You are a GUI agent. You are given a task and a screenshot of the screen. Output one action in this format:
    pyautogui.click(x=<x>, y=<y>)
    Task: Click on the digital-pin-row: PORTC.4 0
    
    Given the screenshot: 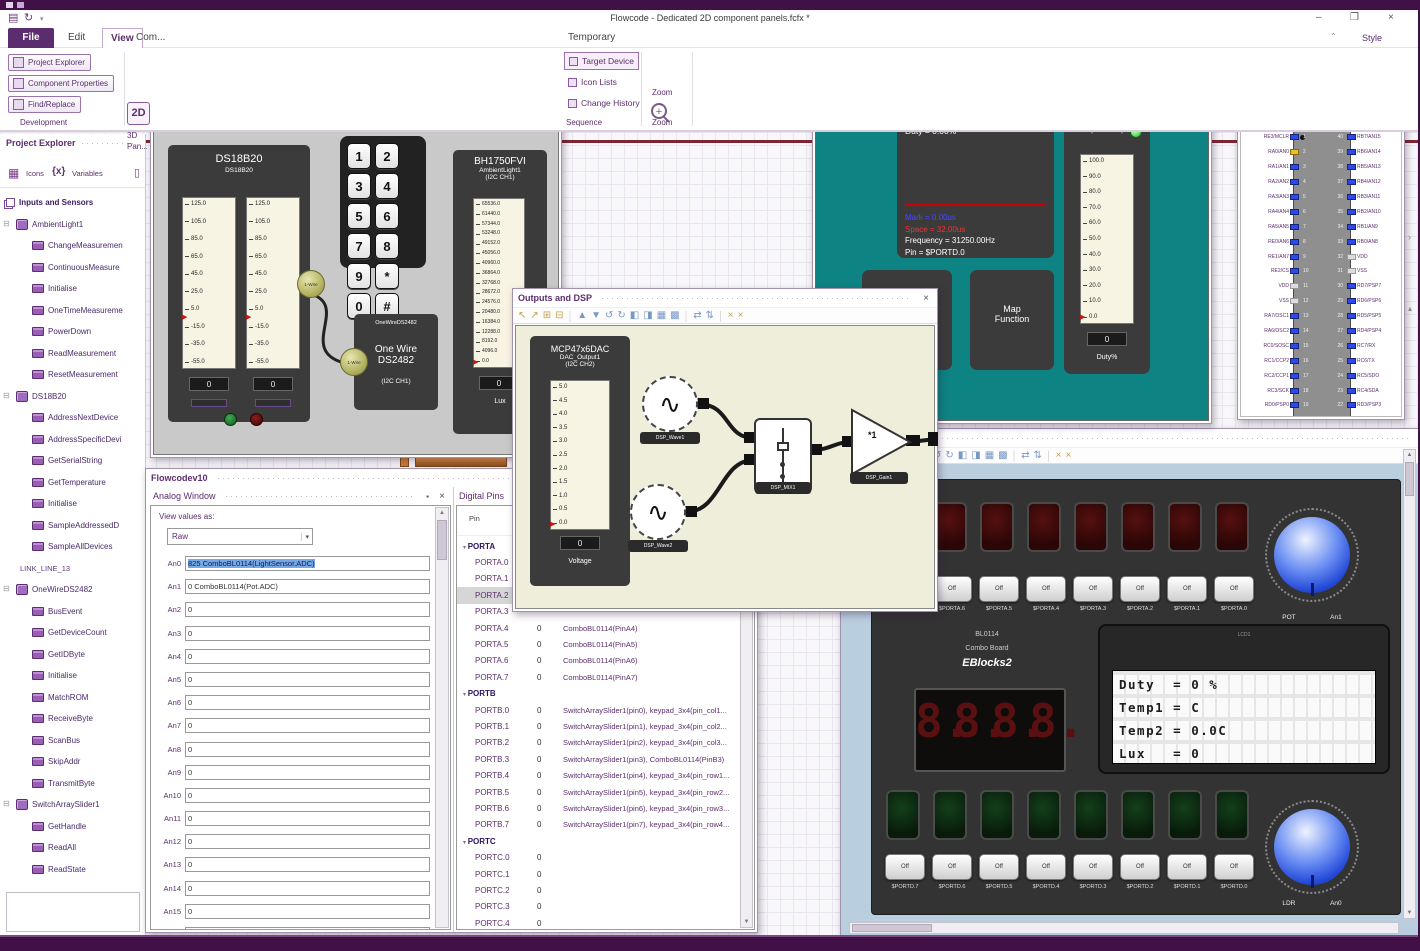 What is the action you would take?
    pyautogui.click(x=598, y=922)
    